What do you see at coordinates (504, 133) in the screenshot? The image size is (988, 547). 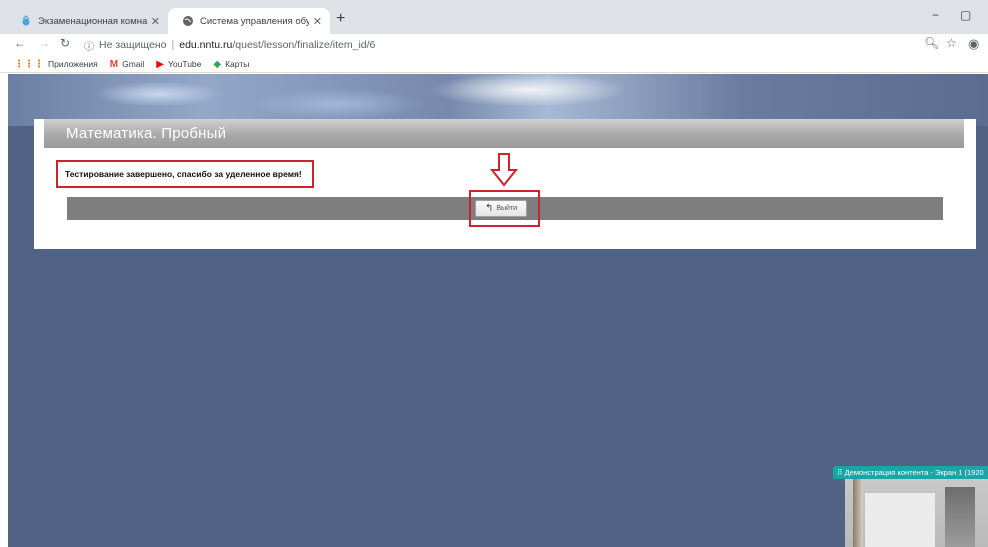 I see `course-header: Математика. Пробный` at bounding box center [504, 133].